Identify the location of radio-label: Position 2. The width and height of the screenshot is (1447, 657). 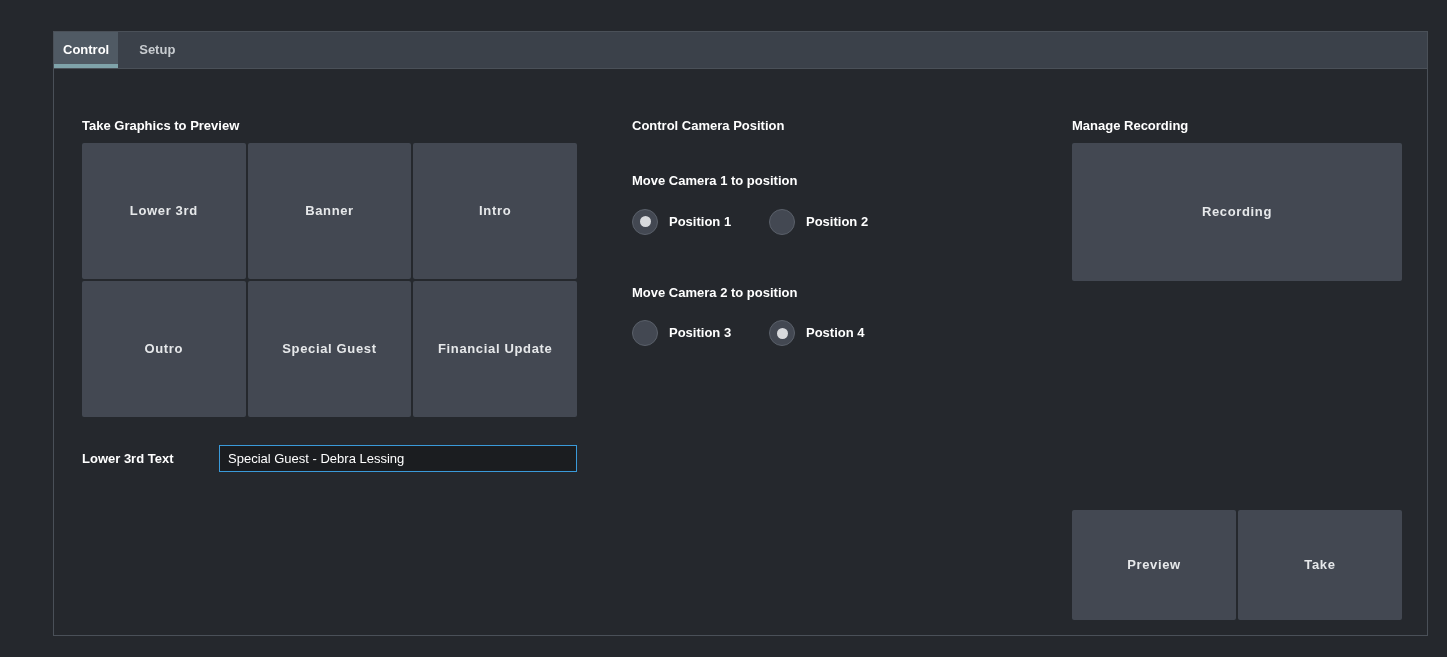
(837, 221).